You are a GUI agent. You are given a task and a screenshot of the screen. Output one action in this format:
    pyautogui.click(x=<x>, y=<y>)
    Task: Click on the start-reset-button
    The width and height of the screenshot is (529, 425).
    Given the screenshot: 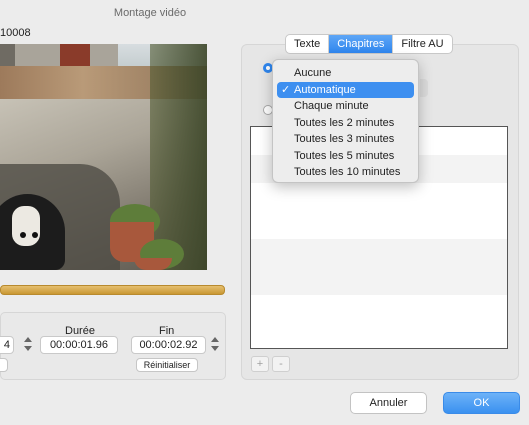 What is the action you would take?
    pyautogui.click(x=4, y=365)
    